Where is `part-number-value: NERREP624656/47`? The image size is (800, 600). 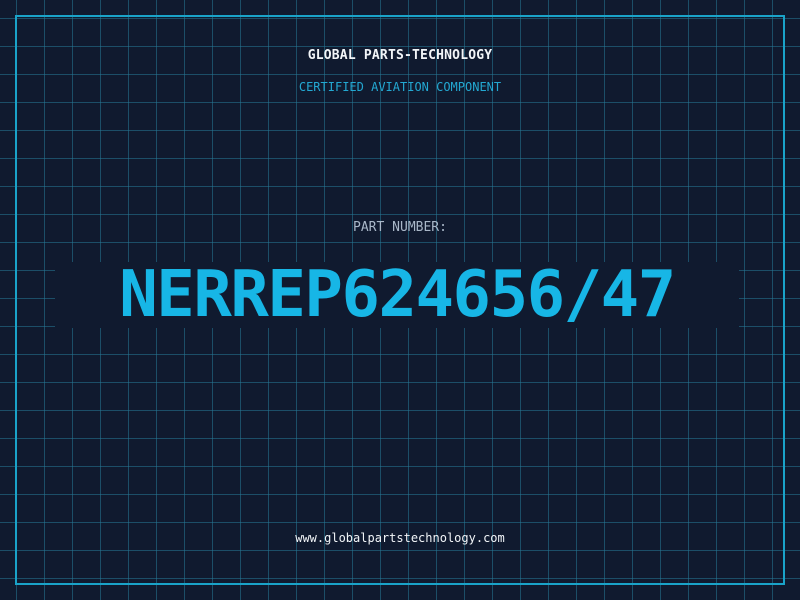
part-number-value: NERREP624656/47 is located at coordinates (397, 295).